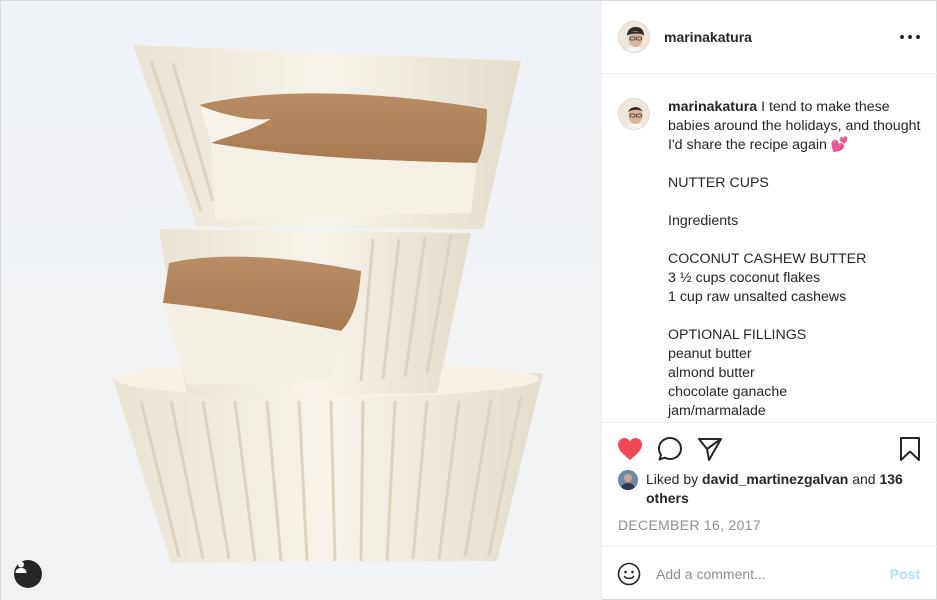 This screenshot has height=600, width=937. I want to click on liker-username: david_martinezgalvan, so click(775, 479).